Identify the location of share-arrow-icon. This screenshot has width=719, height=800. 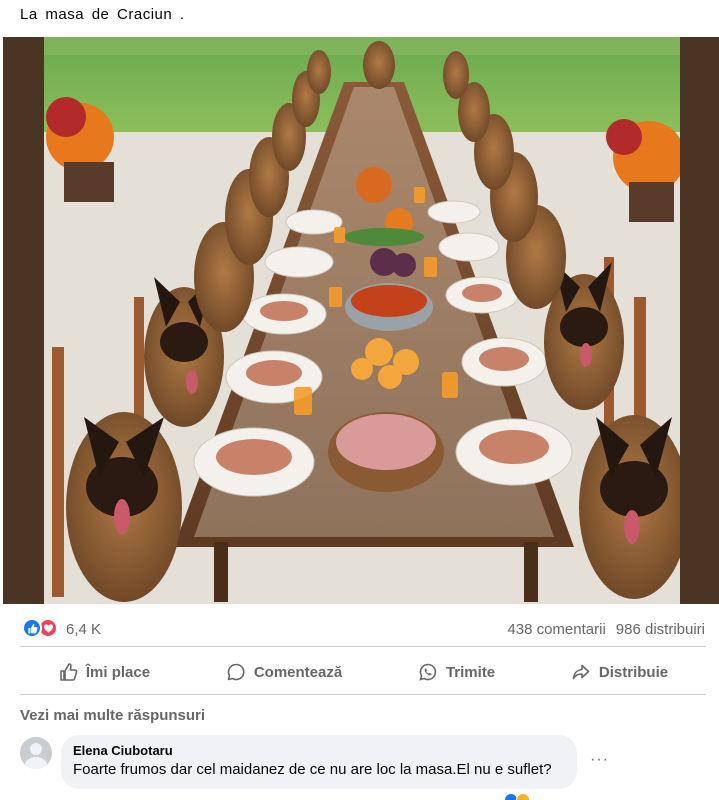
(581, 672).